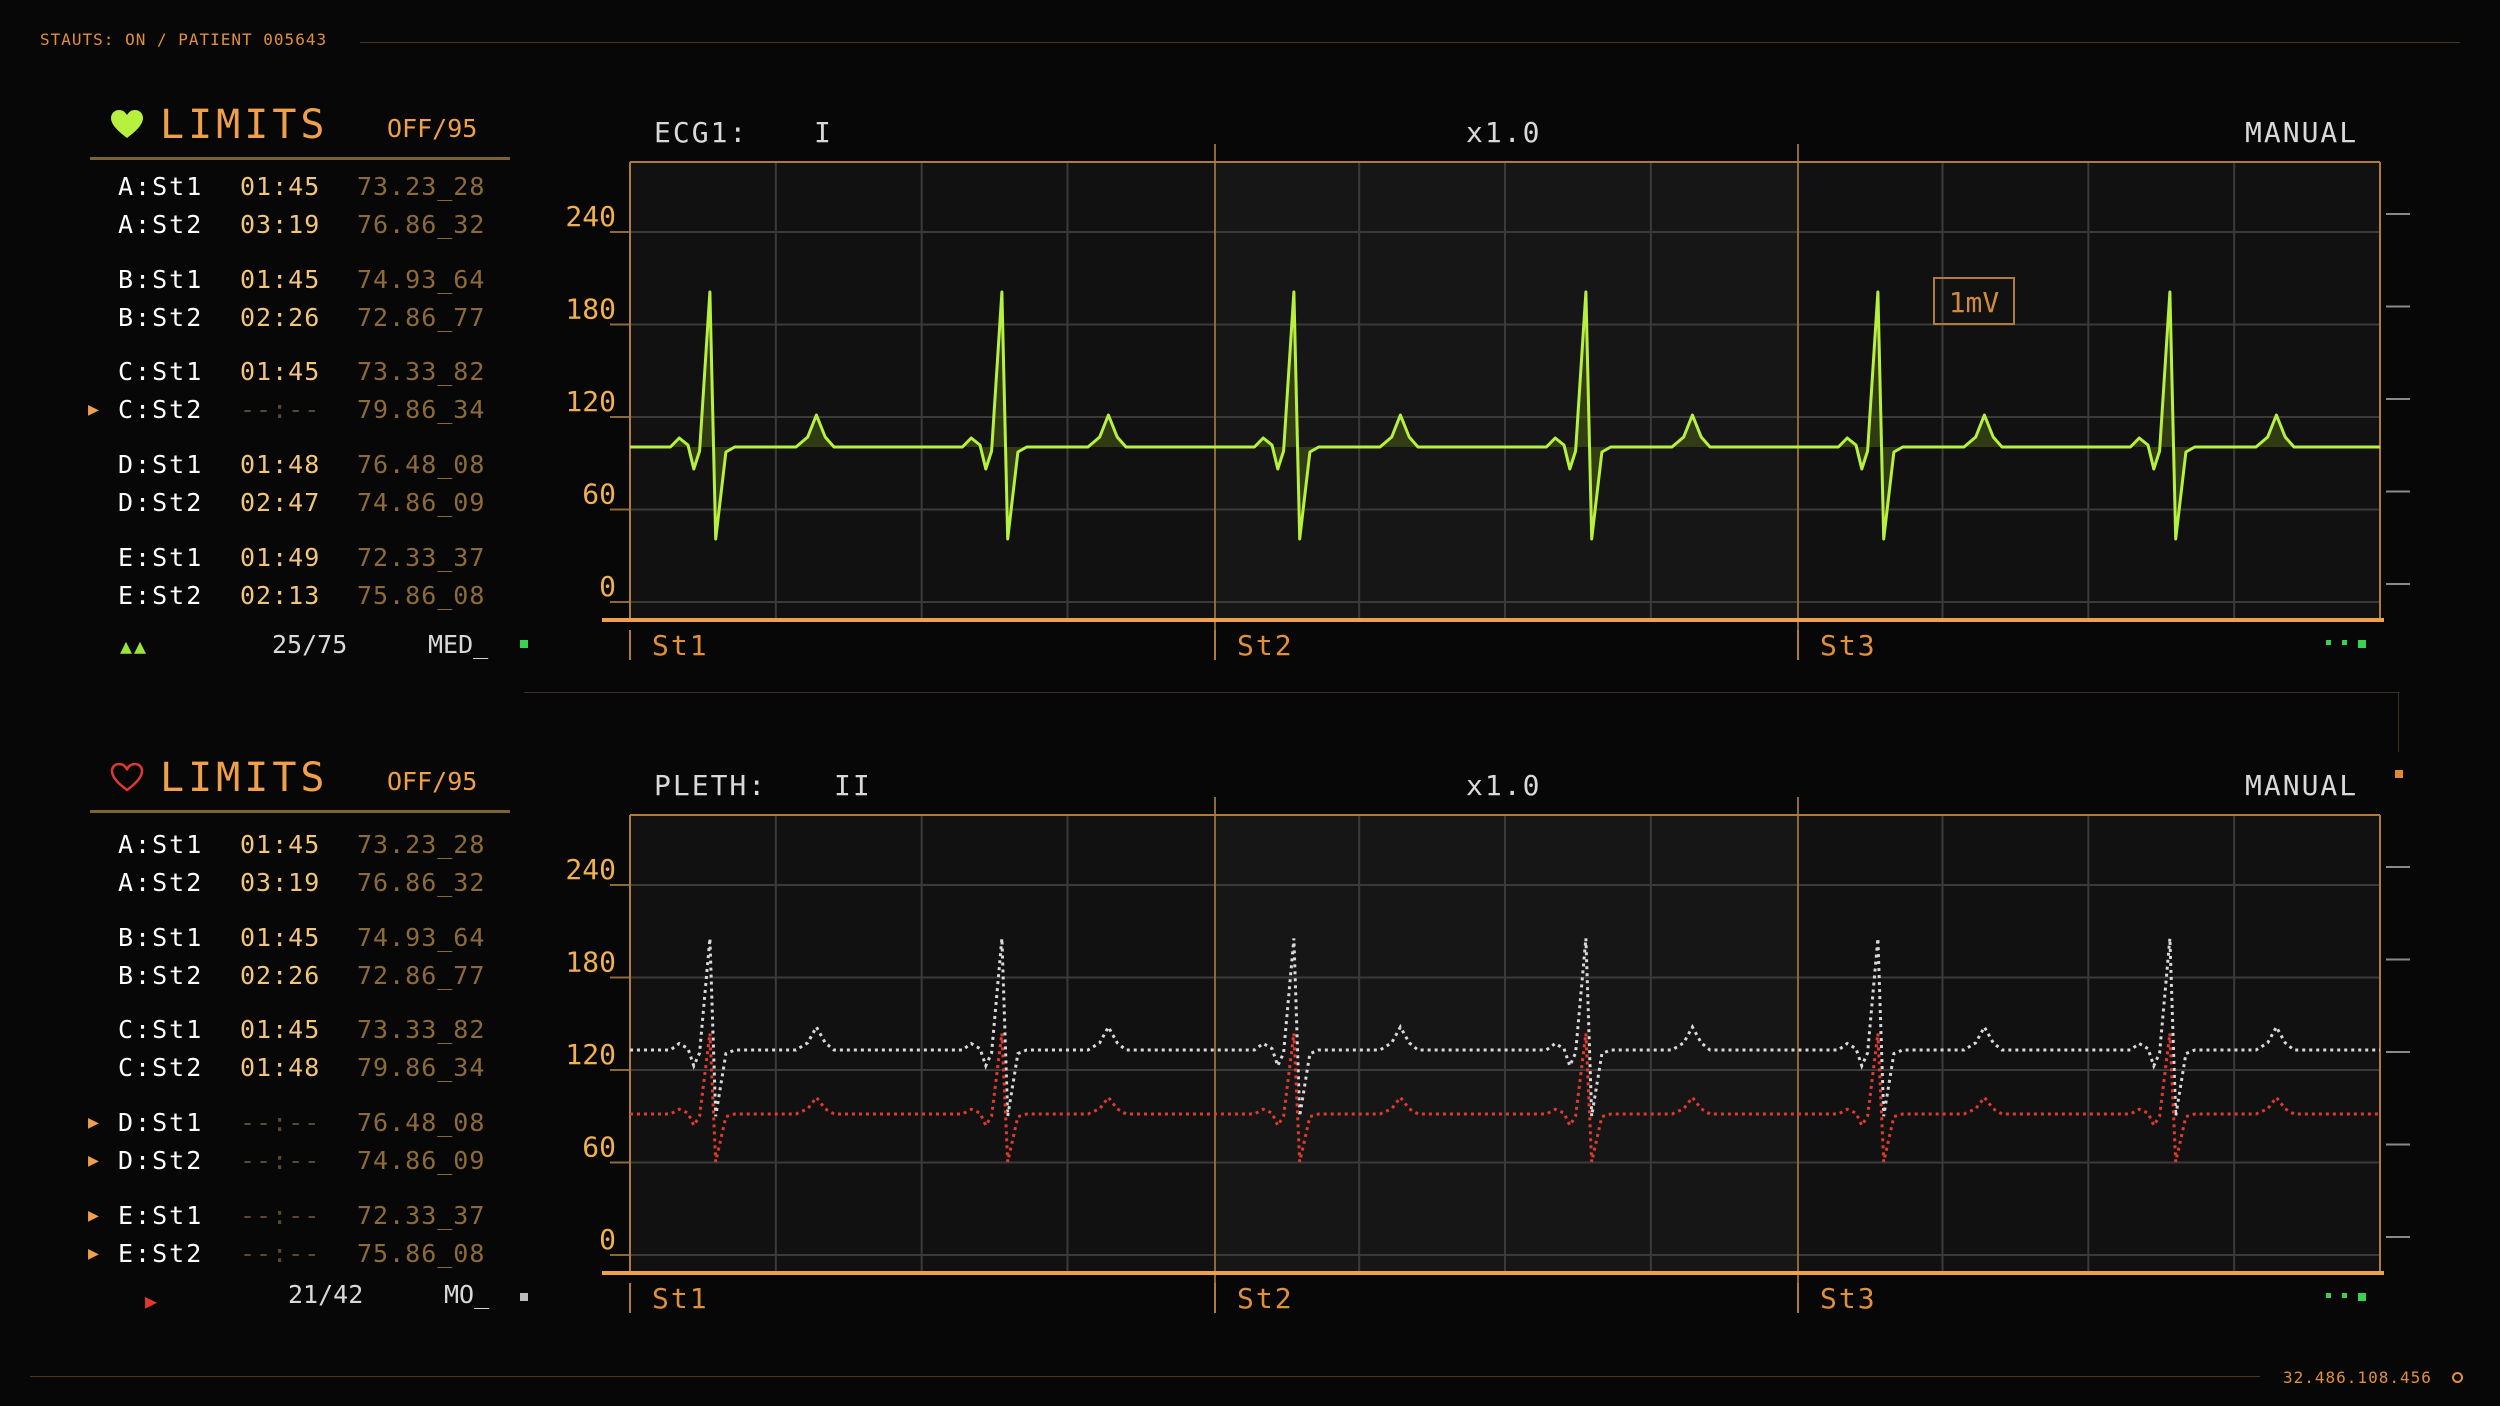 The width and height of the screenshot is (2500, 1406). What do you see at coordinates (280, 557) in the screenshot?
I see `row-time: 01:49` at bounding box center [280, 557].